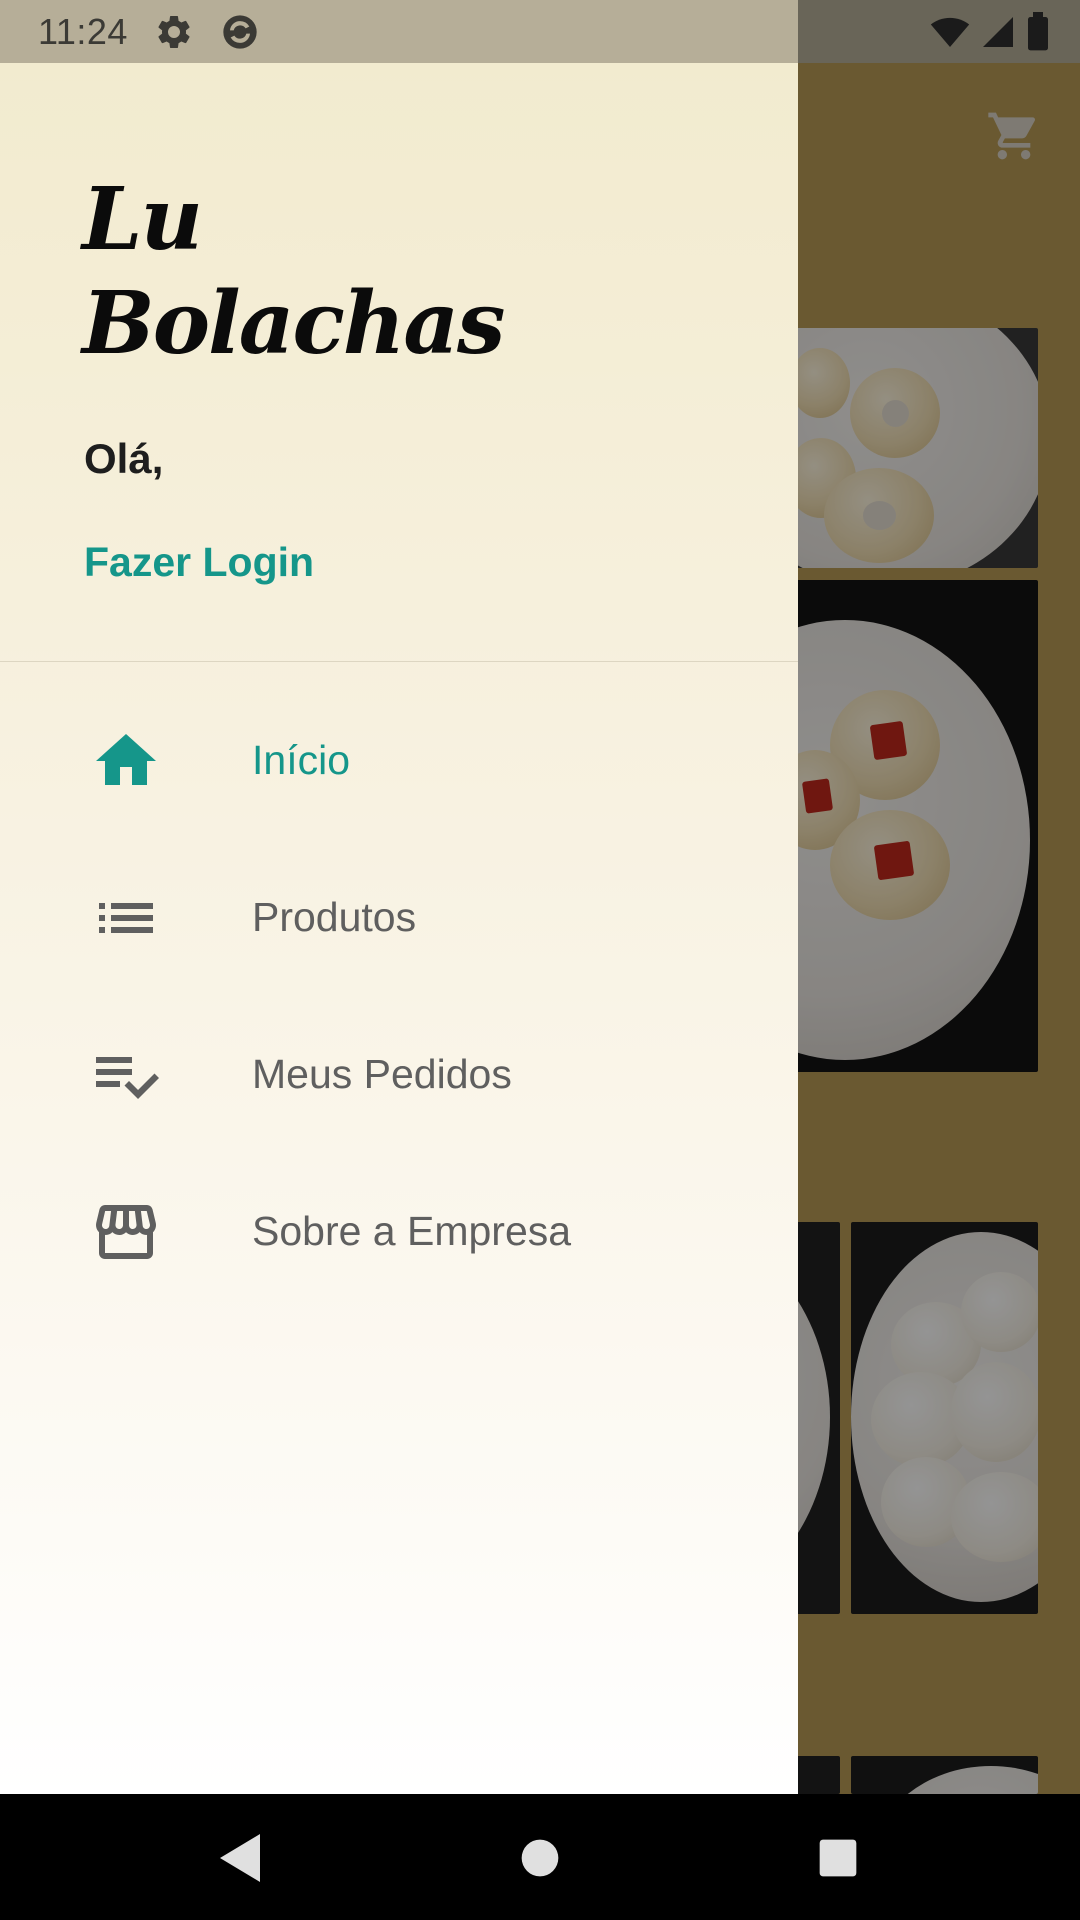 The height and width of the screenshot is (1920, 1080). I want to click on brand-title-line2: Bolachas, so click(293, 323).